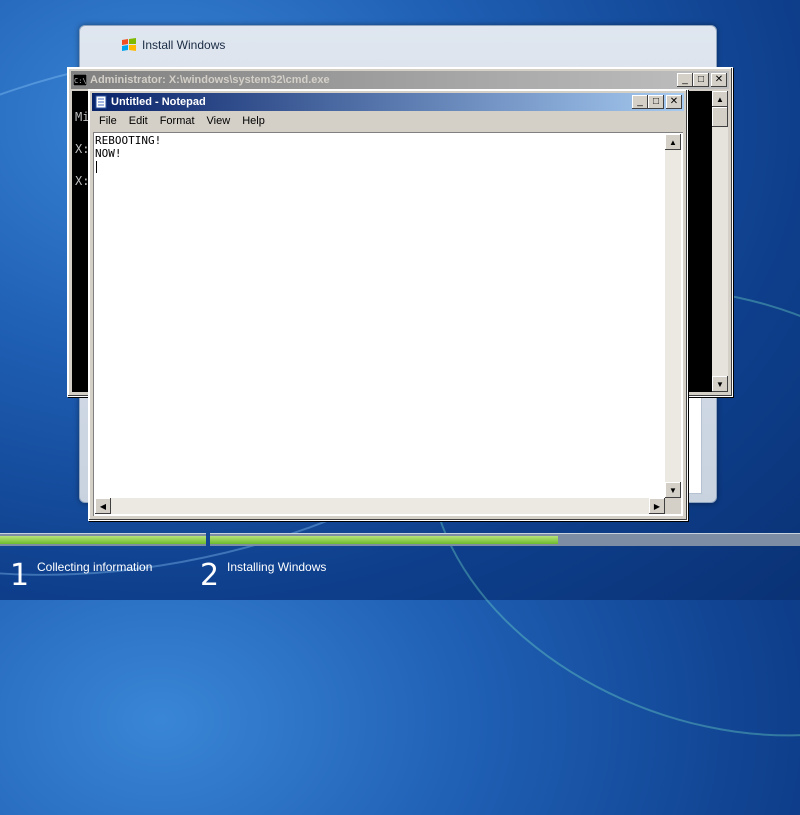 This screenshot has width=800, height=815. What do you see at coordinates (95, 567) in the screenshot?
I see `step-label: Collecting information` at bounding box center [95, 567].